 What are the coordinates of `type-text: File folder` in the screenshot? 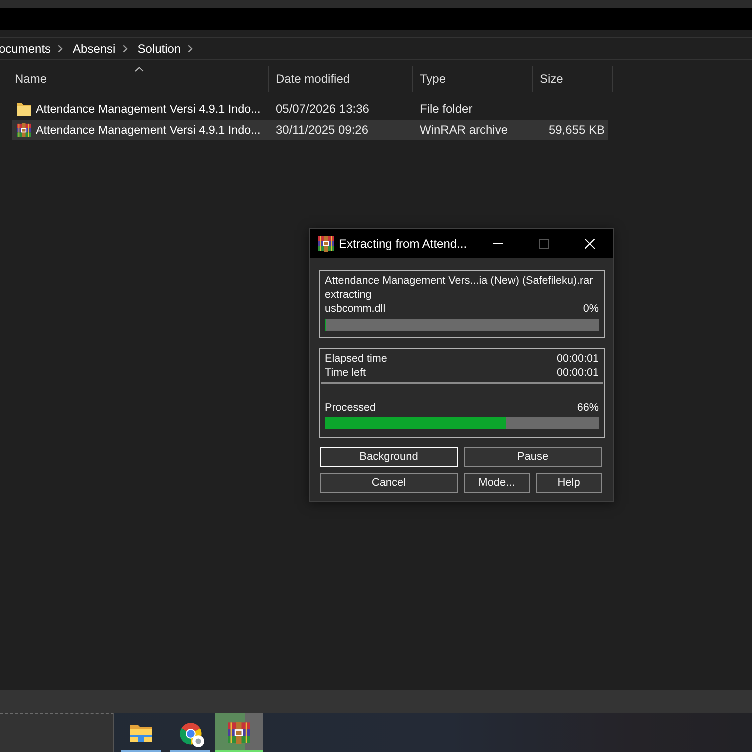 It's located at (446, 109).